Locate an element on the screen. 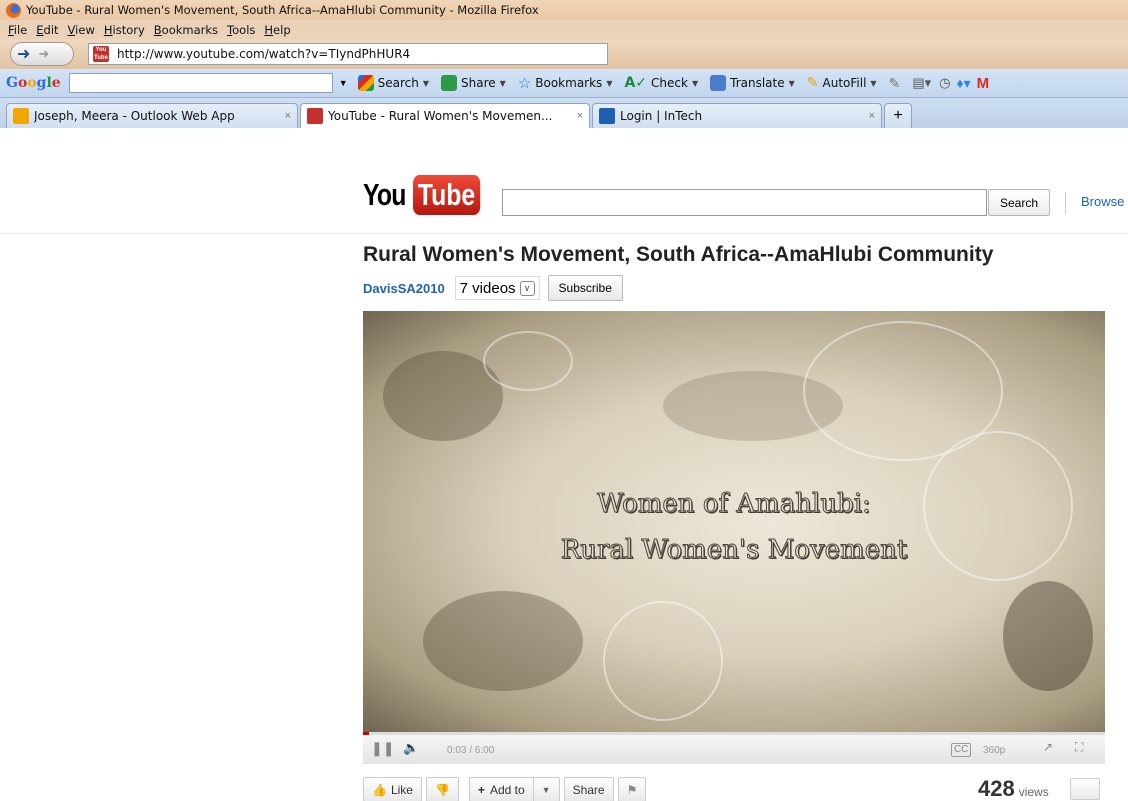  channel-link: DavisSA2010 is located at coordinates (404, 288).